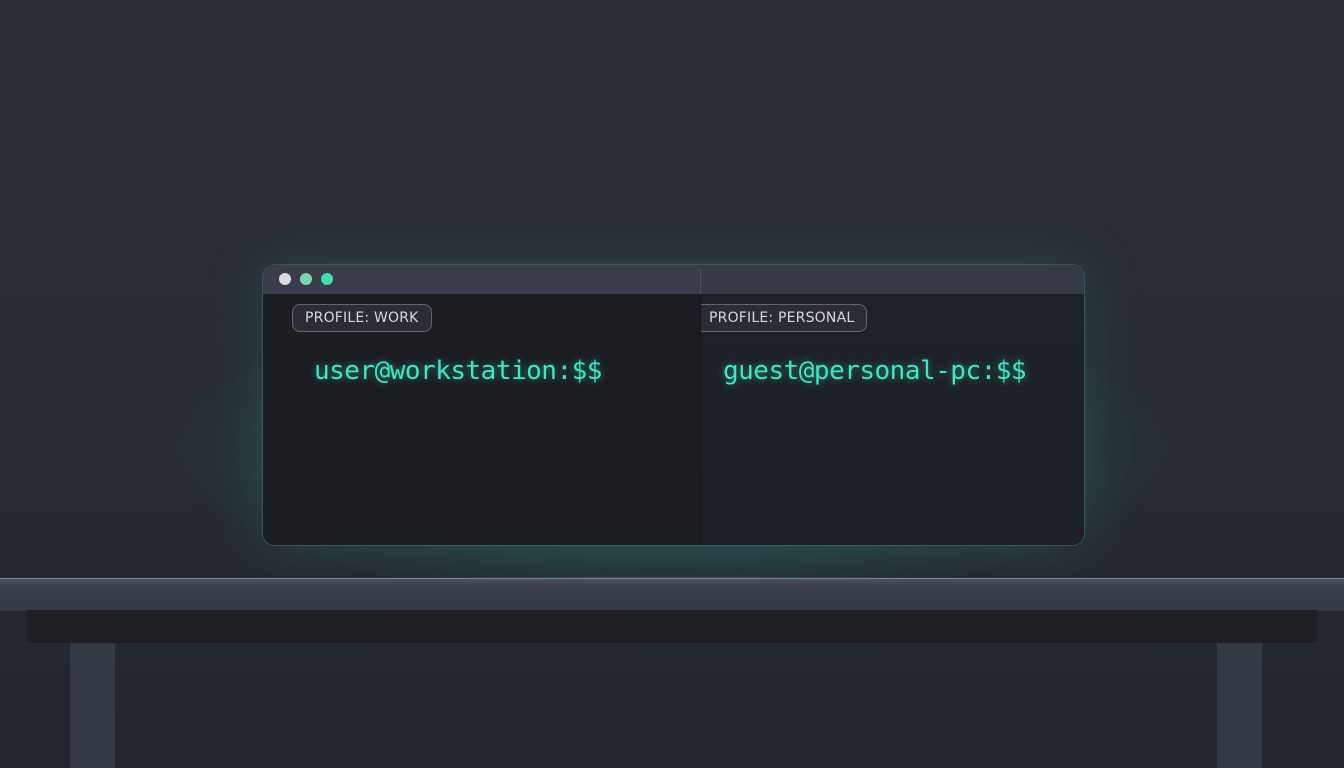 The image size is (1344, 768). What do you see at coordinates (892, 419) in the screenshot?
I see `pane-personal: PROFILE: PERSONAL guest@personal-pc:$$` at bounding box center [892, 419].